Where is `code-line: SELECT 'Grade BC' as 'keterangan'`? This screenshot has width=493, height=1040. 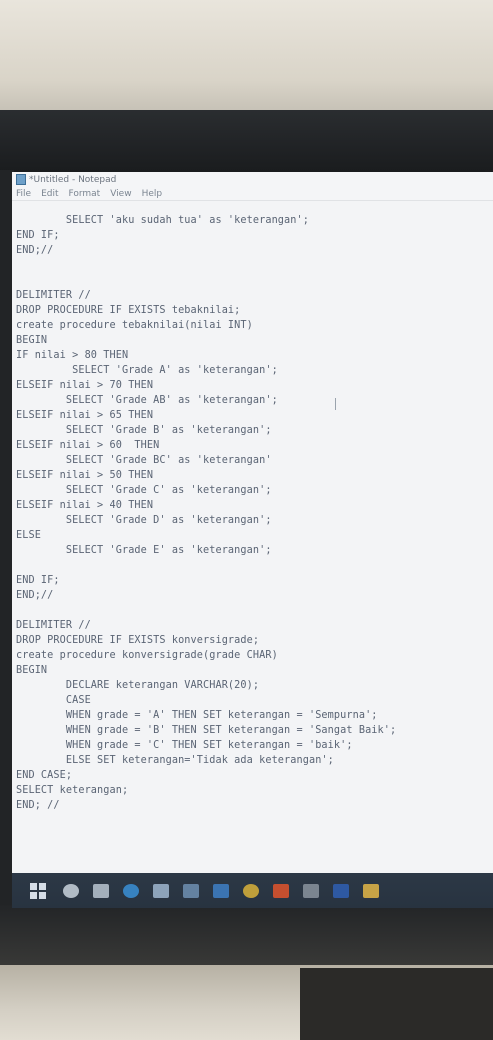 code-line: SELECT 'Grade BC' as 'keterangan' is located at coordinates (144, 460).